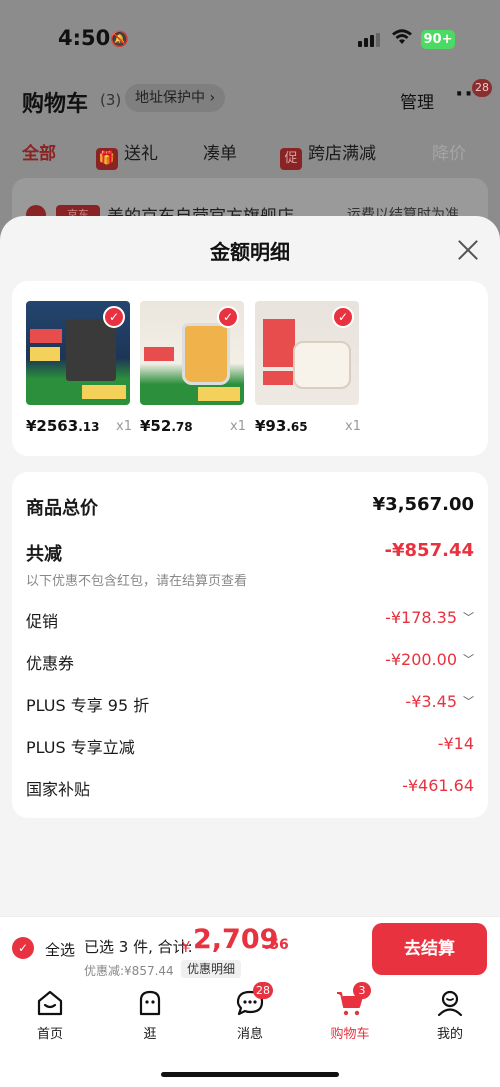 The height and width of the screenshot is (1087, 500). What do you see at coordinates (137, 581) in the screenshot?
I see `reduce-note: 以下优惠不包含红包，请在结算页查看` at bounding box center [137, 581].